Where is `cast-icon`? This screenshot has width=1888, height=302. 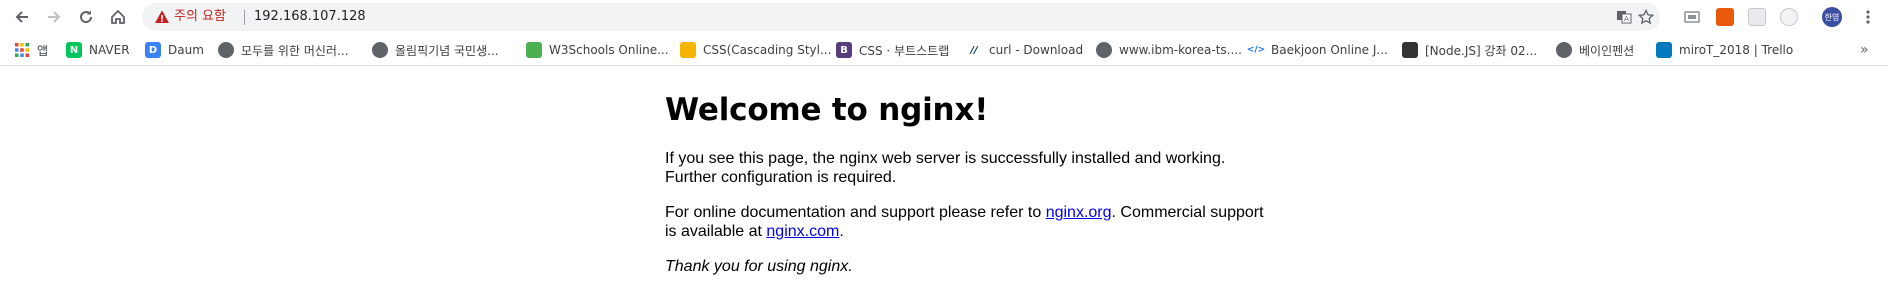 cast-icon is located at coordinates (1692, 17).